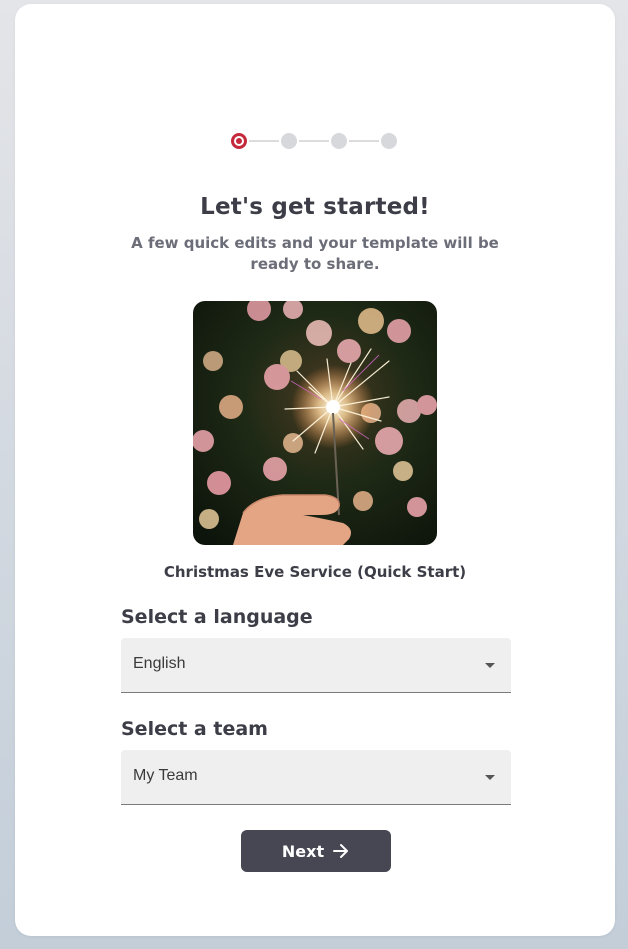  What do you see at coordinates (315, 207) in the screenshot?
I see `page-title: Let's get started!` at bounding box center [315, 207].